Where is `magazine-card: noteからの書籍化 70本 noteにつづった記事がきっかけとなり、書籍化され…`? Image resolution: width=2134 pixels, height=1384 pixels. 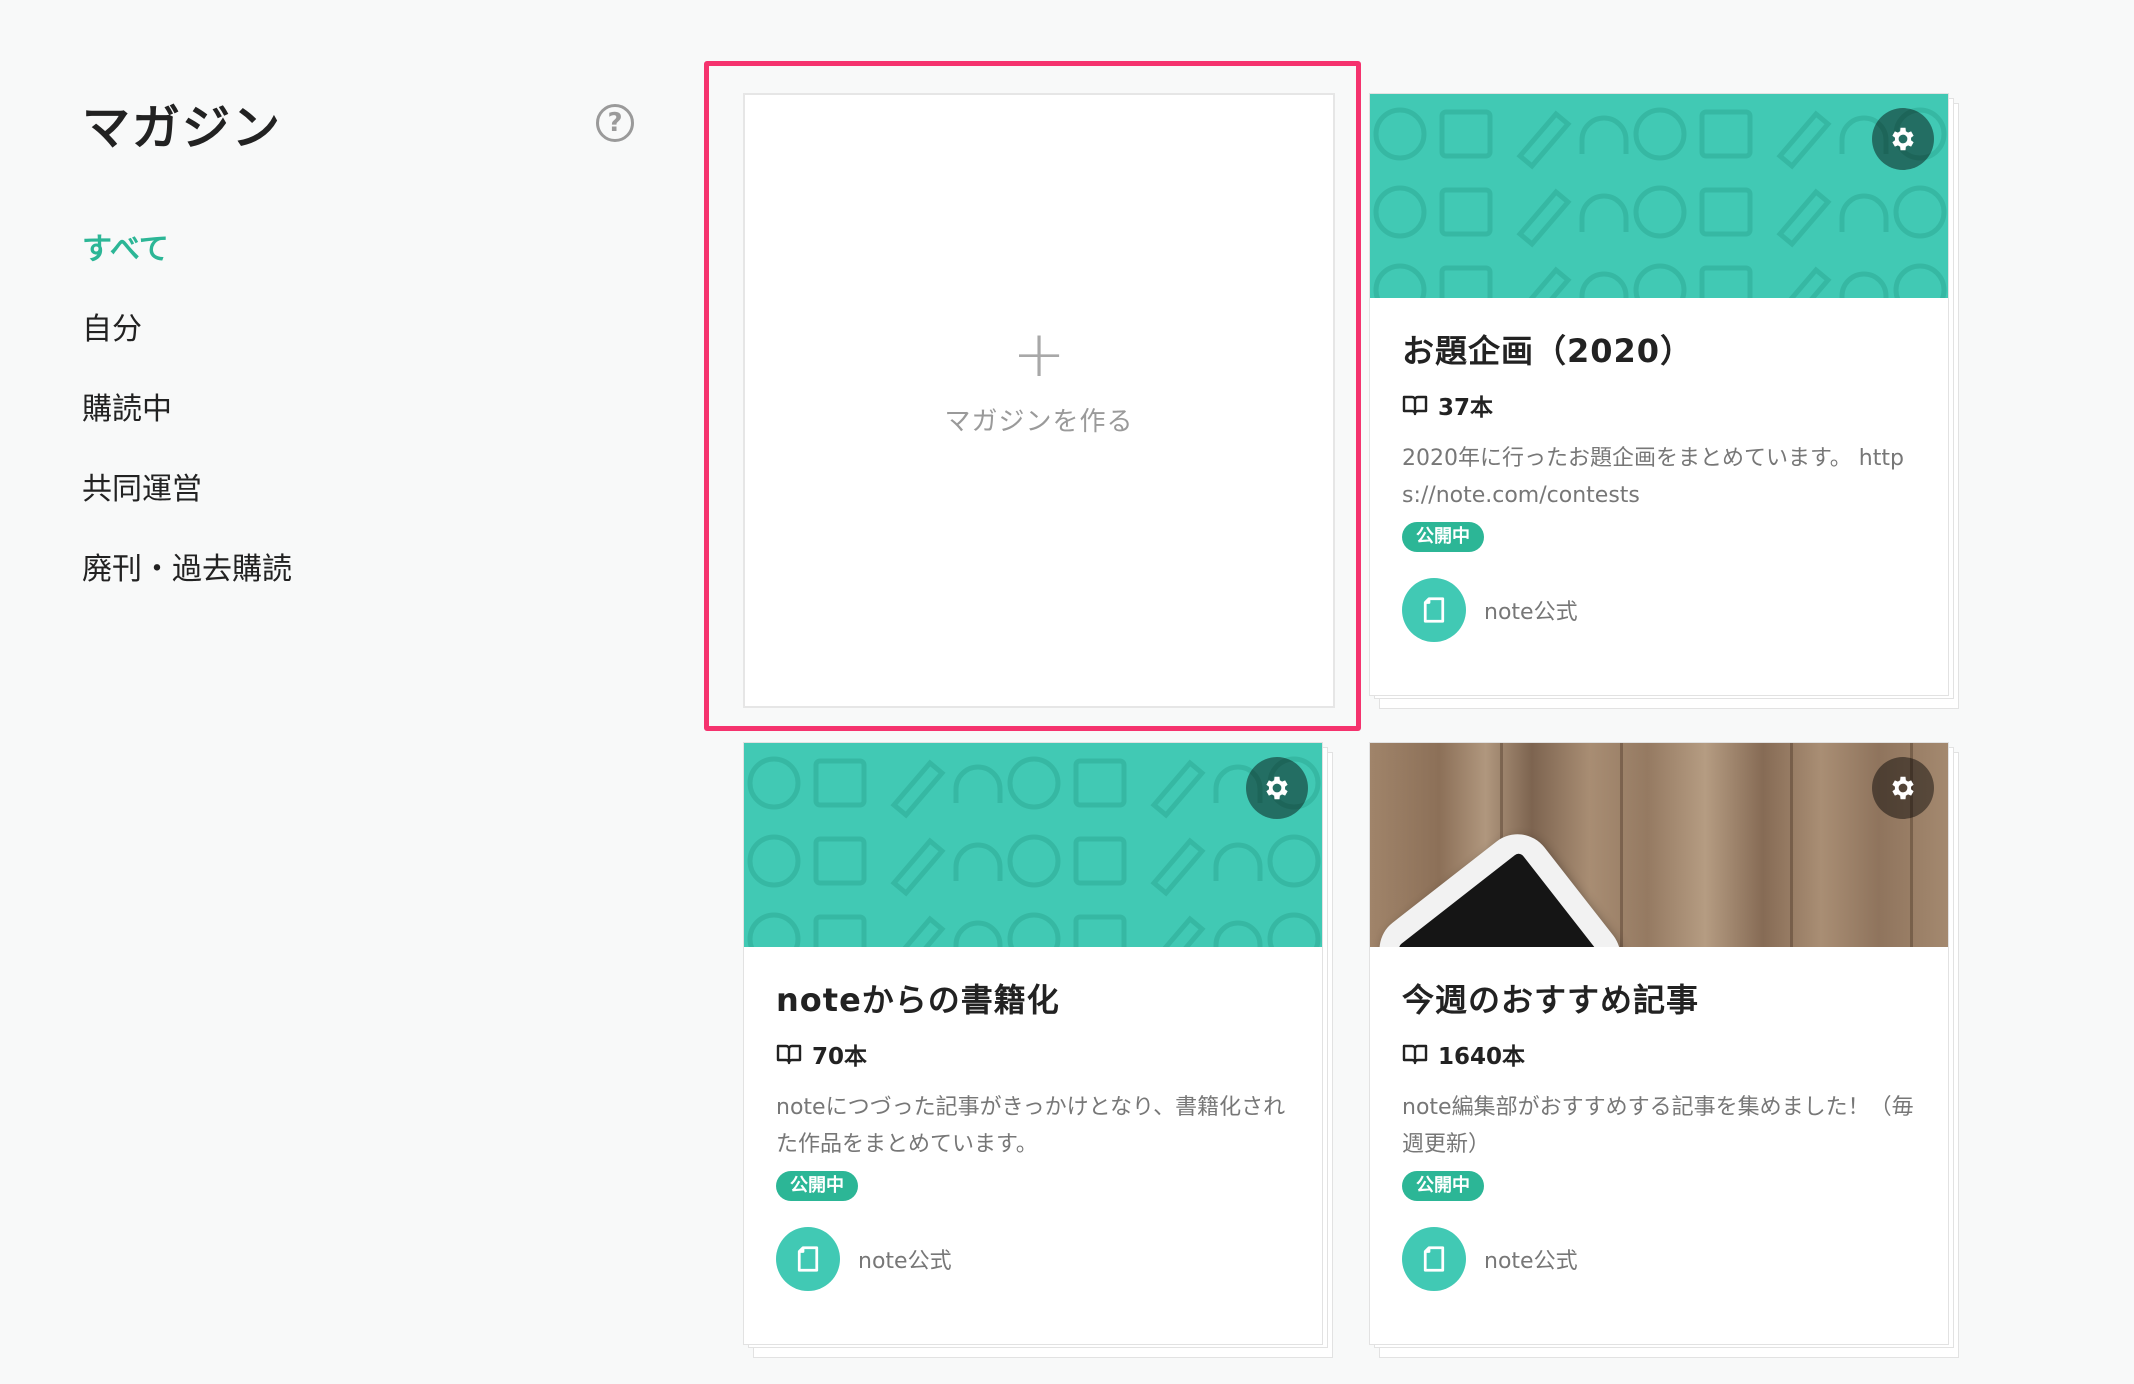 magazine-card: noteからの書籍化 70本 noteにつづった記事がきっかけとなり、書籍化され… is located at coordinates (1033, 1043).